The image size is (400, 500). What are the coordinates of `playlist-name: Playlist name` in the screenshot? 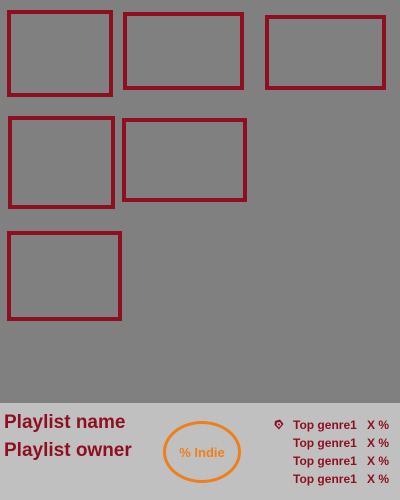 It's located at (64, 423).